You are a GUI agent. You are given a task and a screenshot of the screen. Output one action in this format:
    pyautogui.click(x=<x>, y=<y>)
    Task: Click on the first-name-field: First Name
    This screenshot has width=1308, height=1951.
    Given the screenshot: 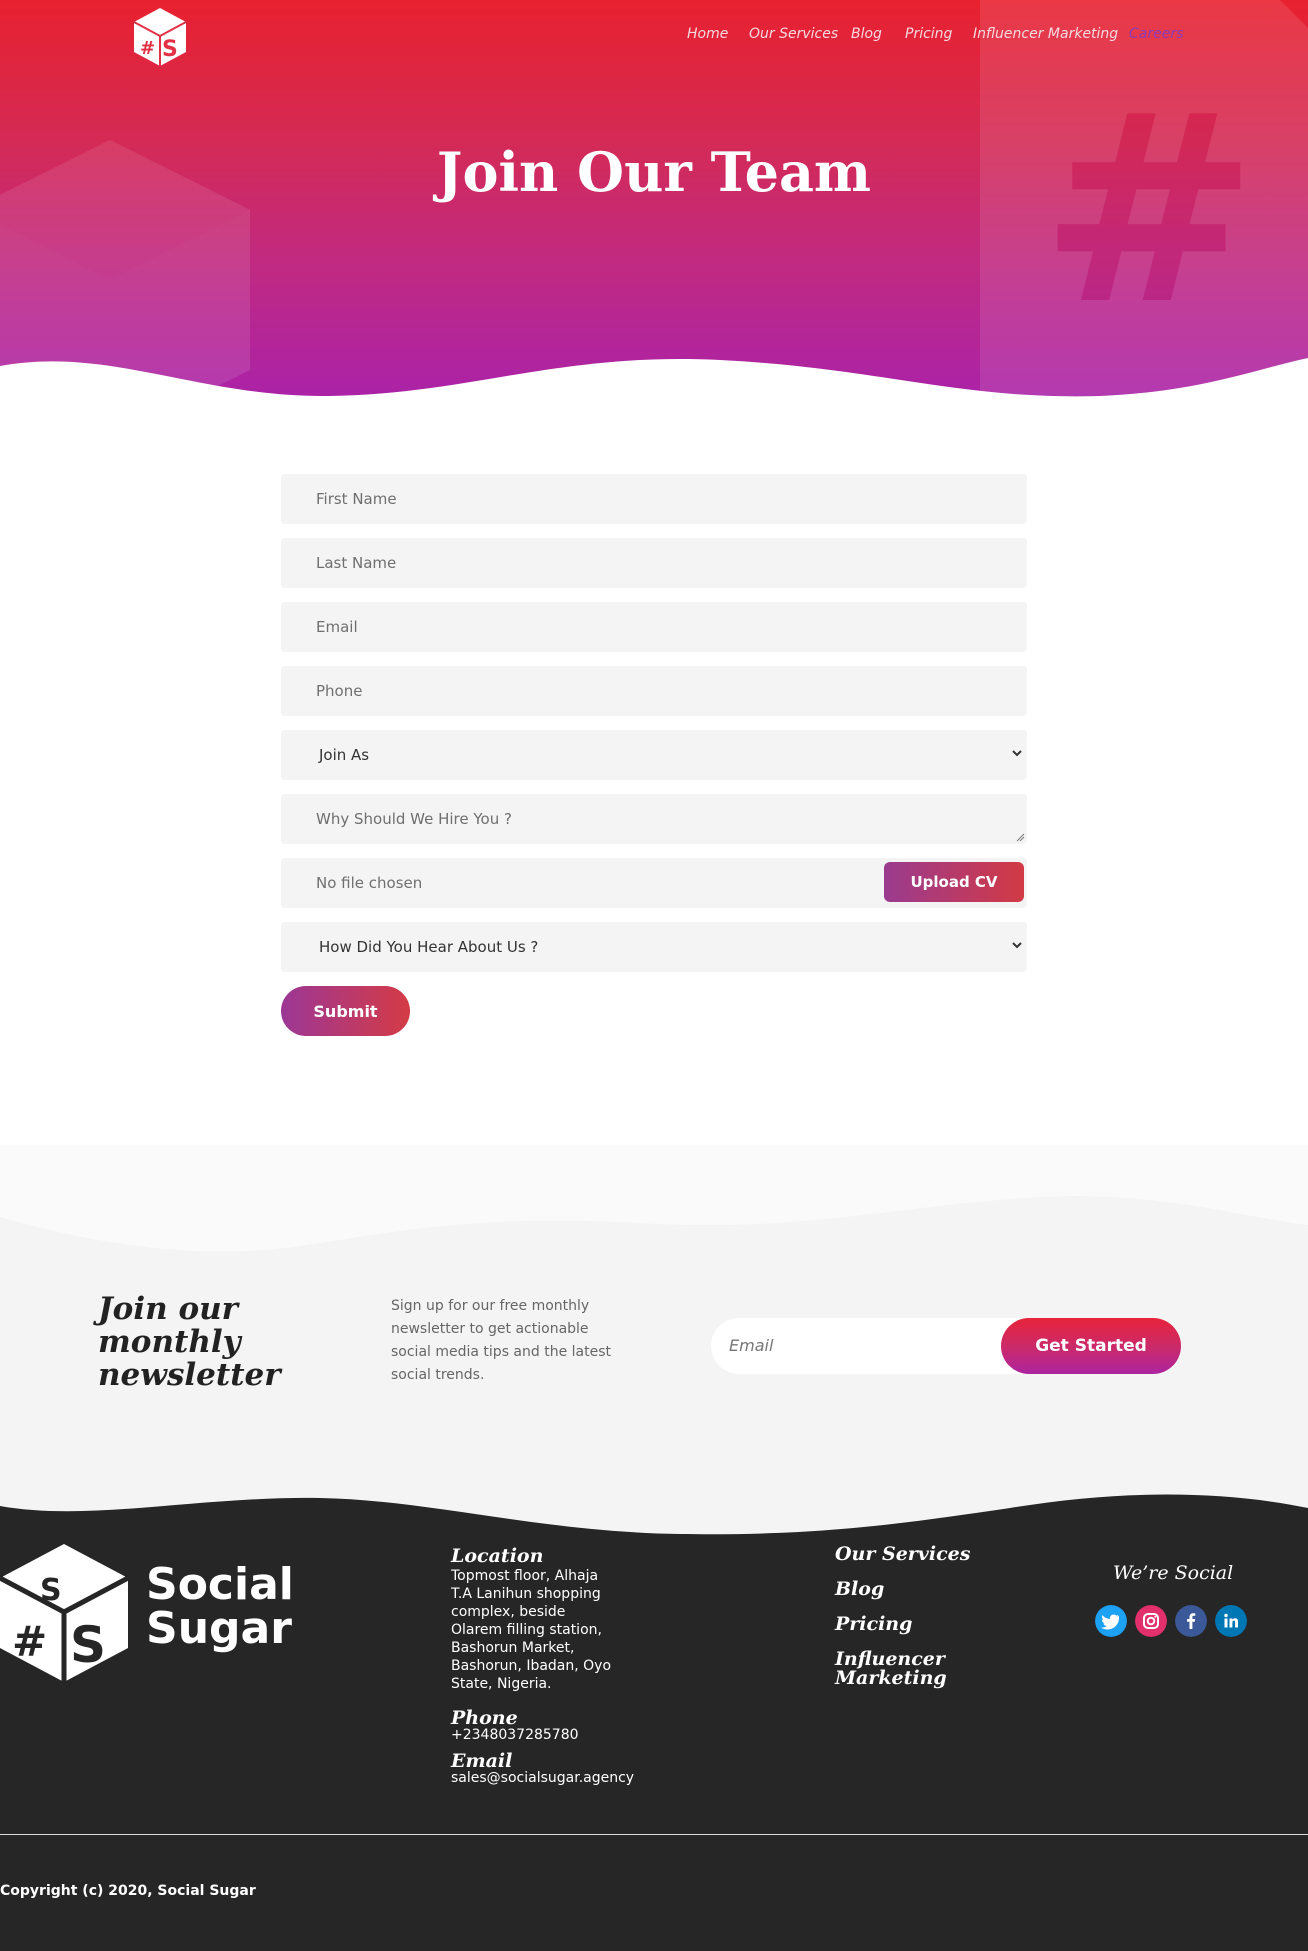 What is the action you would take?
    pyautogui.click(x=654, y=499)
    